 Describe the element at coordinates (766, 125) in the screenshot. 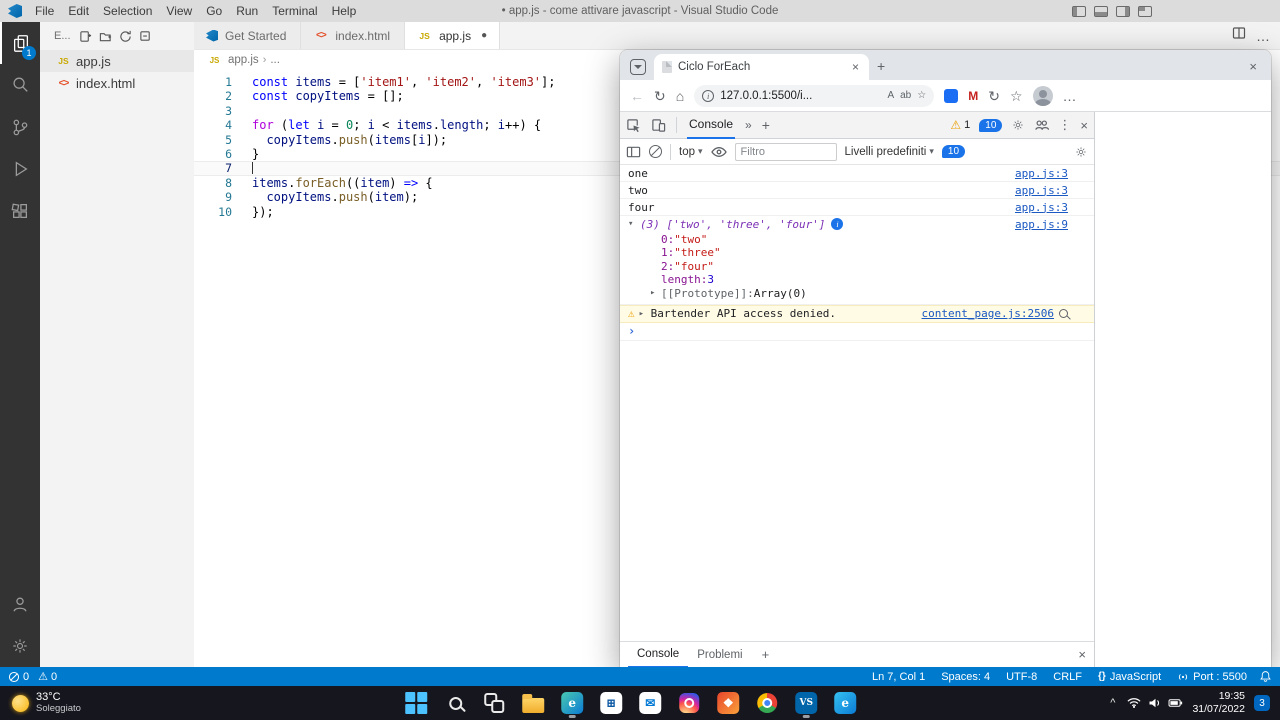

I see `more-tools-icon: +` at that location.